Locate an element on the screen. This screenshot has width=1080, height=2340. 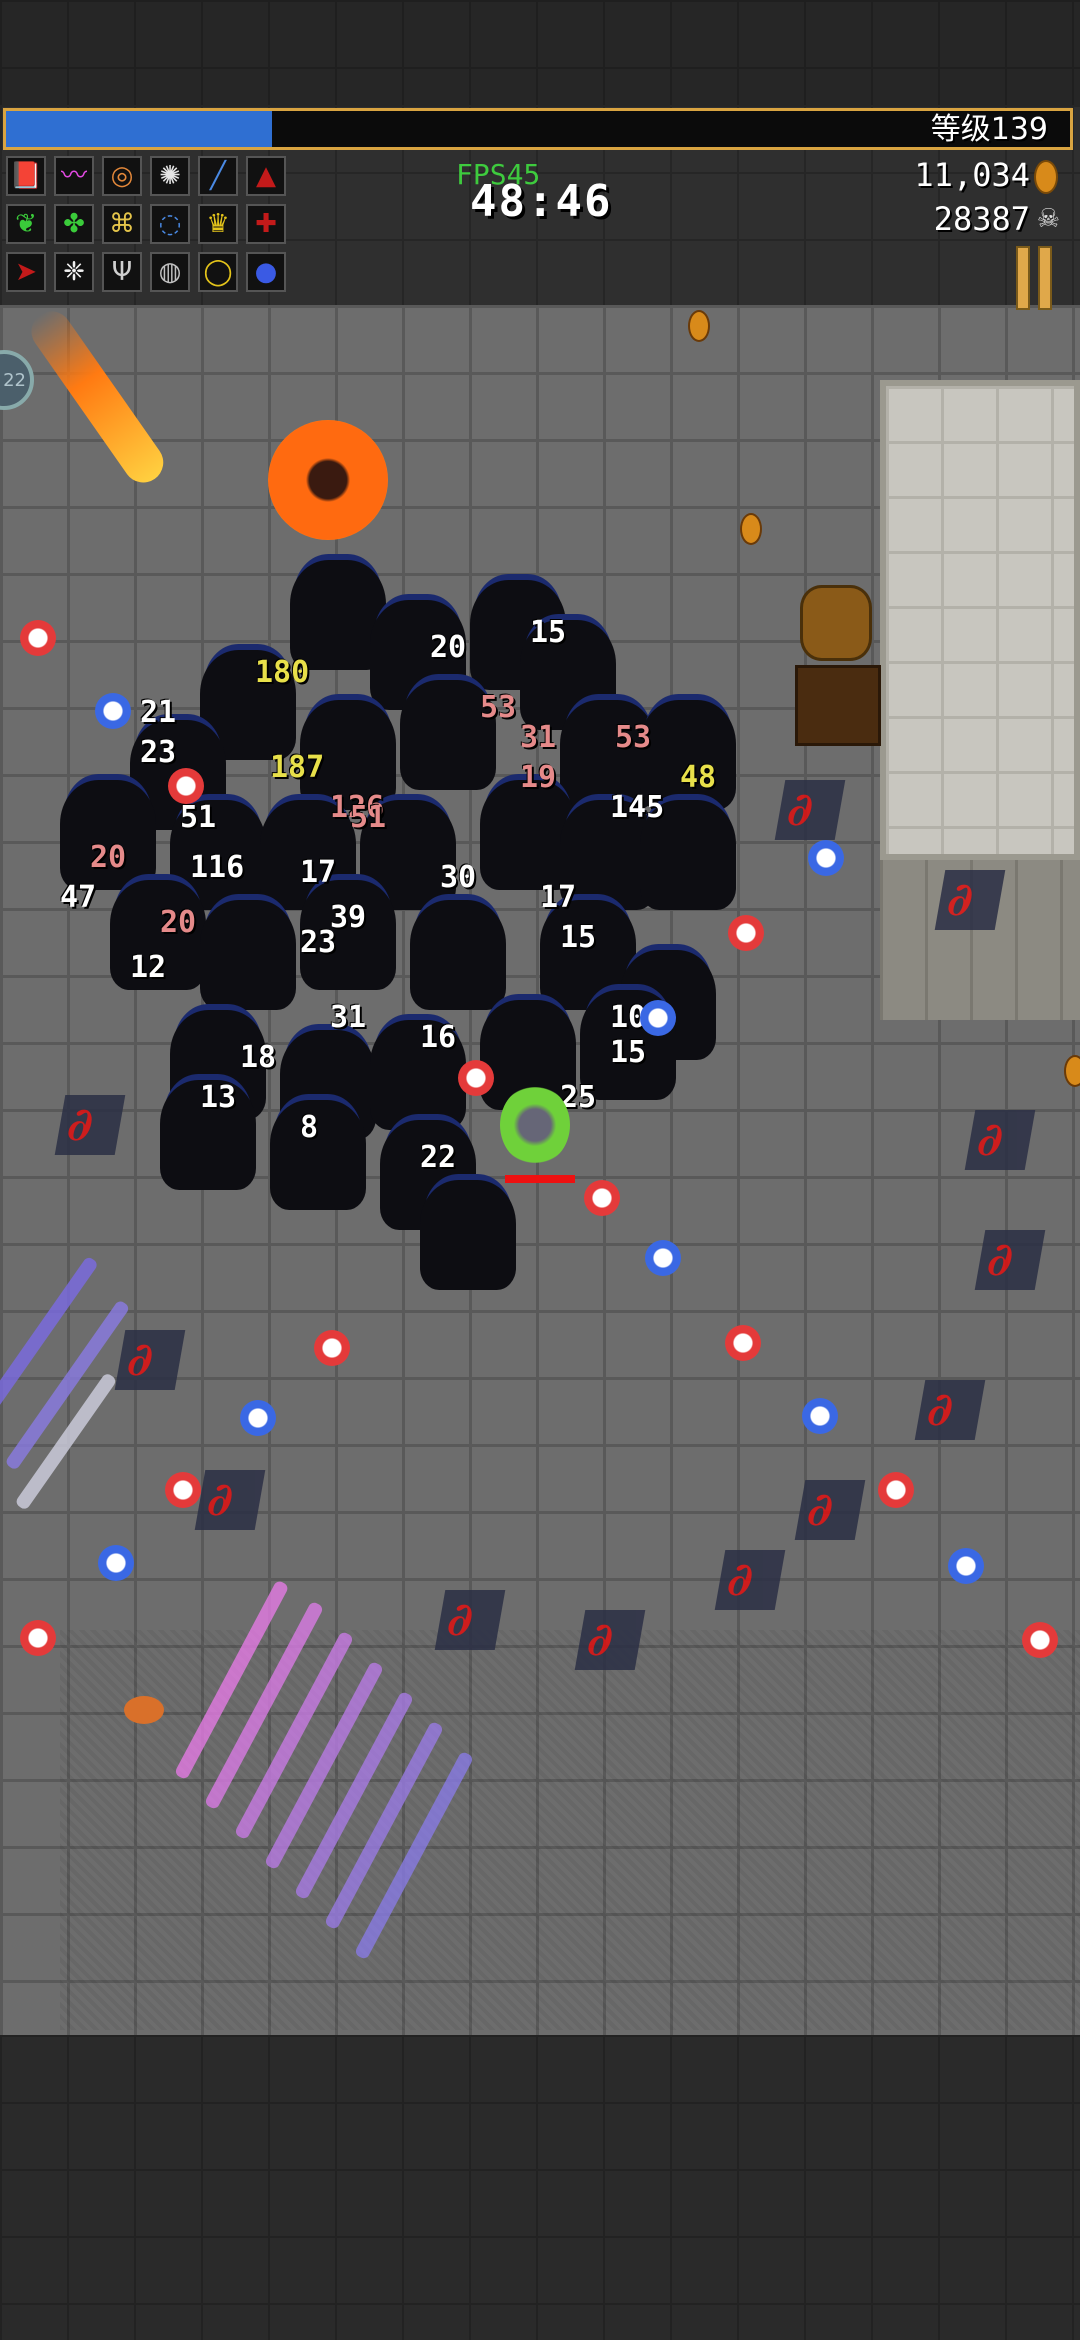
player-hp-bar is located at coordinates (540, 1179).